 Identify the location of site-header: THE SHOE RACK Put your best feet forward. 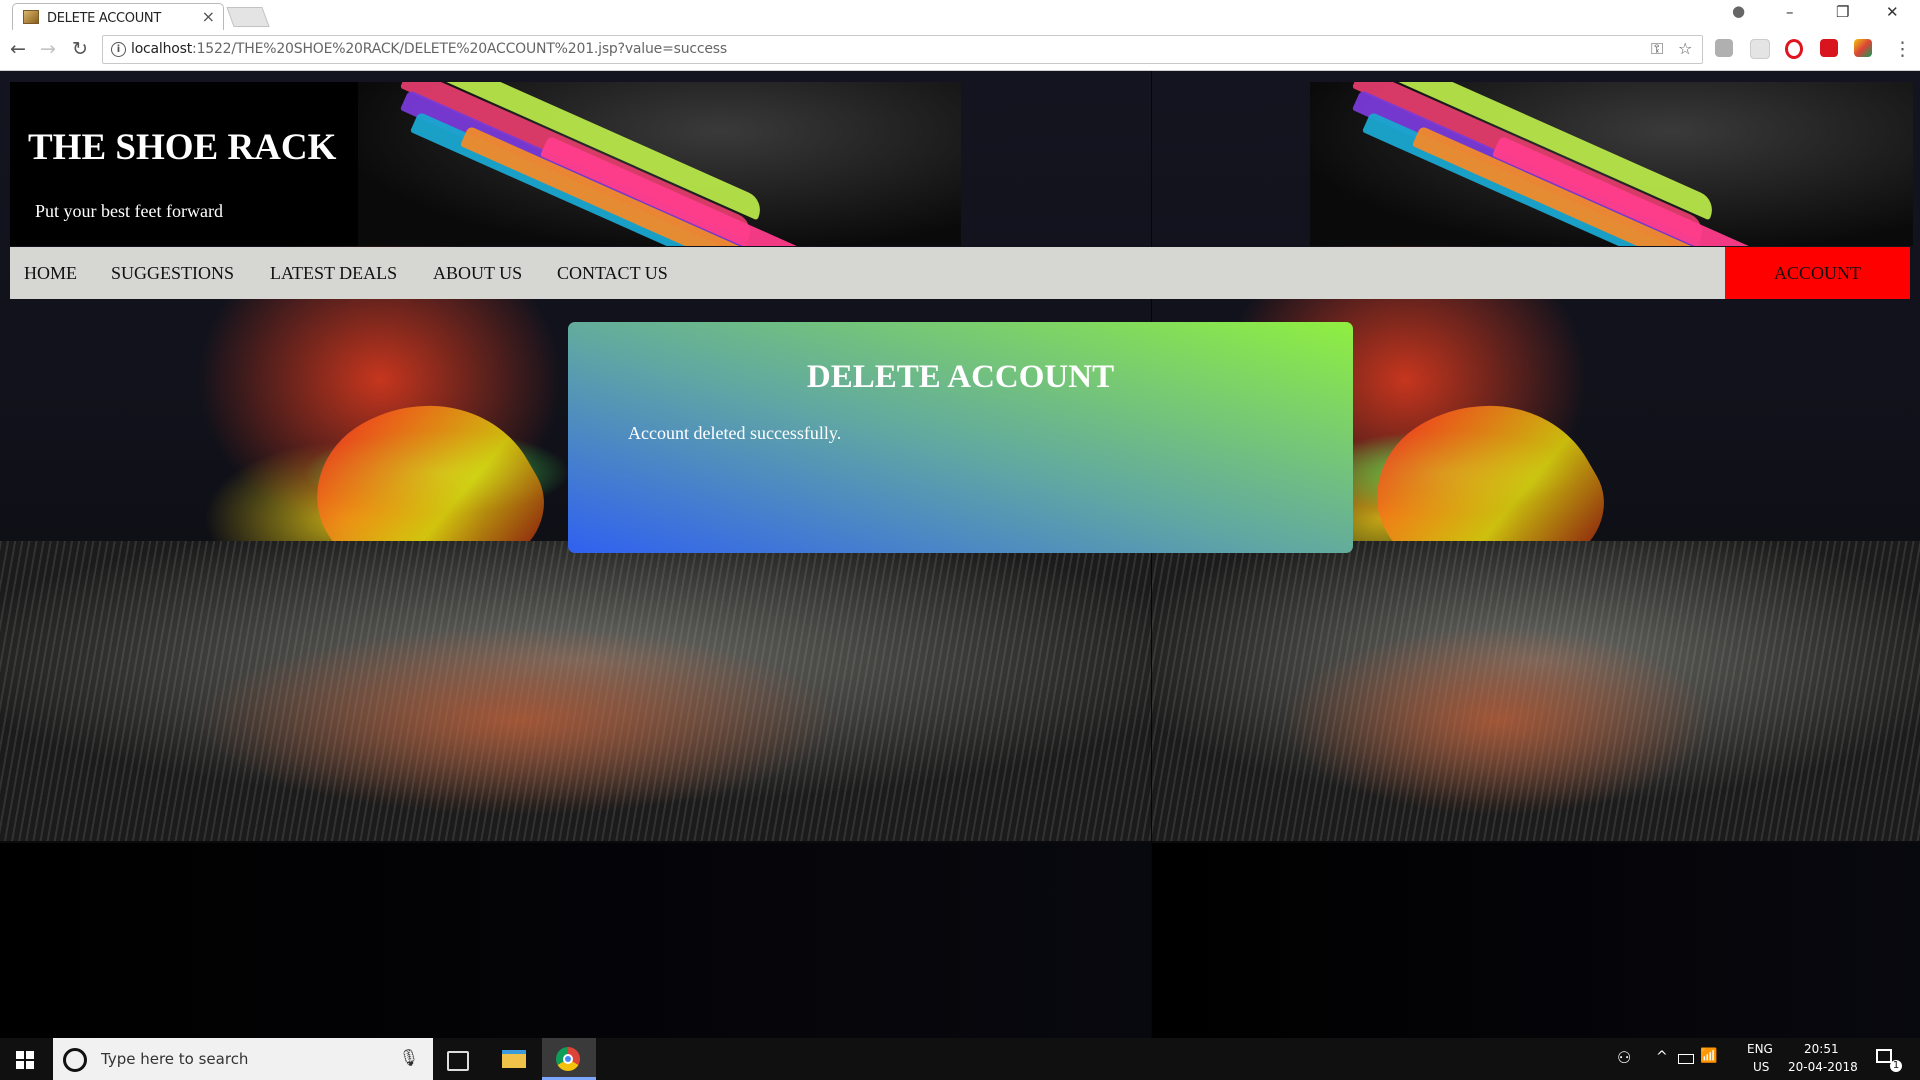
(485, 164).